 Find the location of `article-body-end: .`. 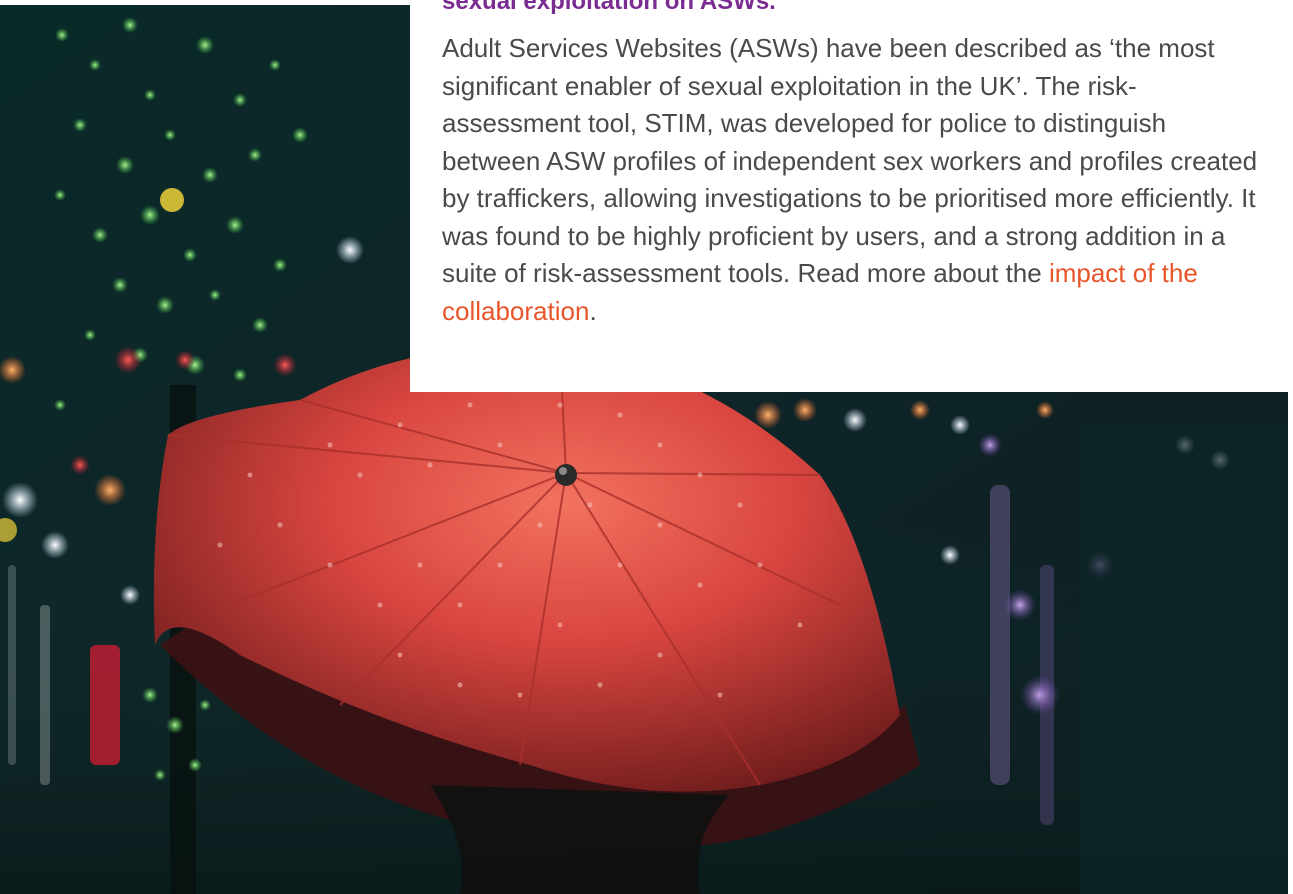

article-body-end: . is located at coordinates (593, 310).